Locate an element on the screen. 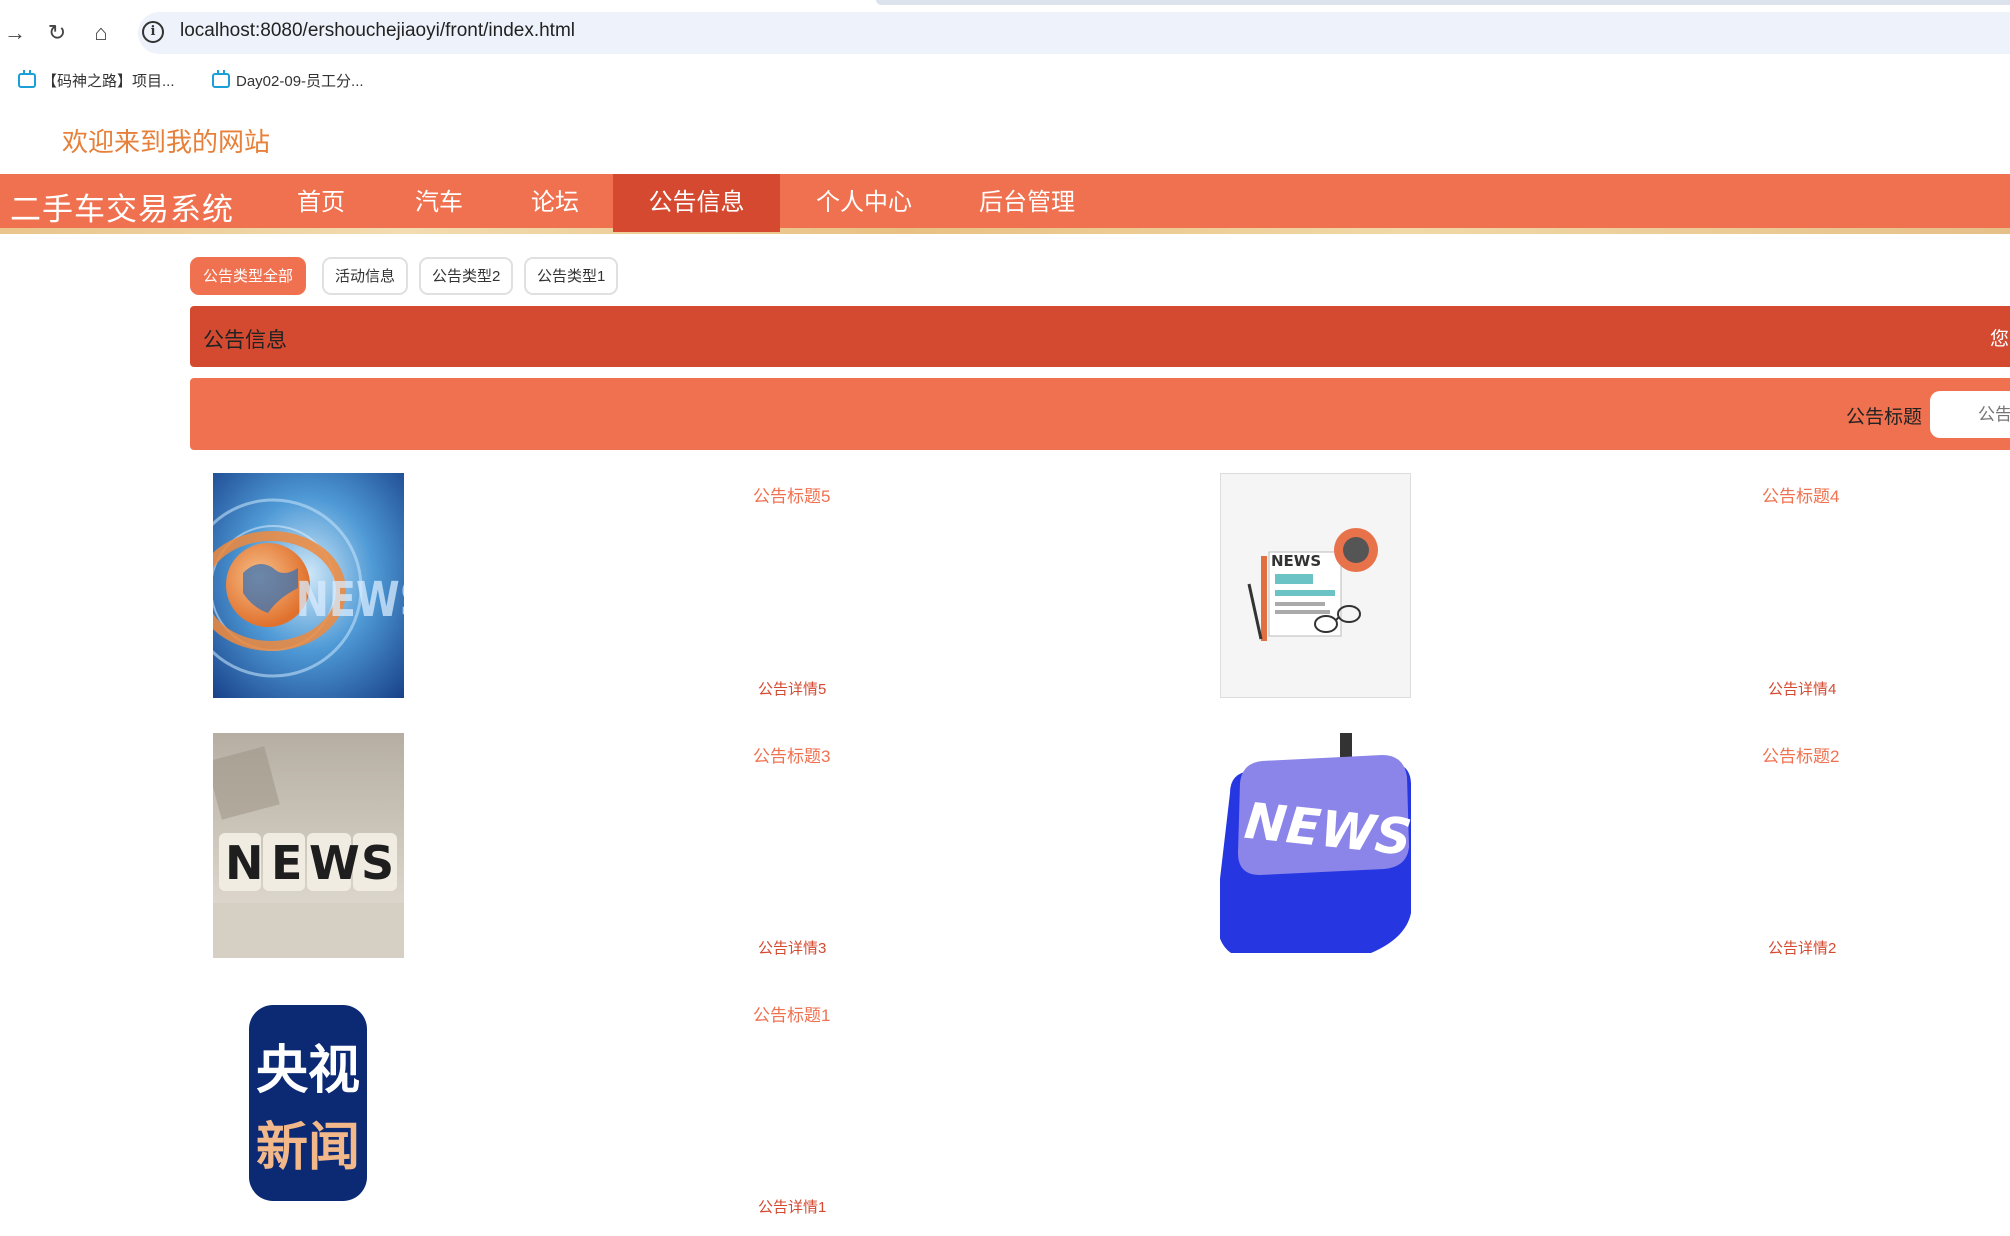 The height and width of the screenshot is (1236, 2010). filter-type2: 公告类型2 is located at coordinates (466, 276).